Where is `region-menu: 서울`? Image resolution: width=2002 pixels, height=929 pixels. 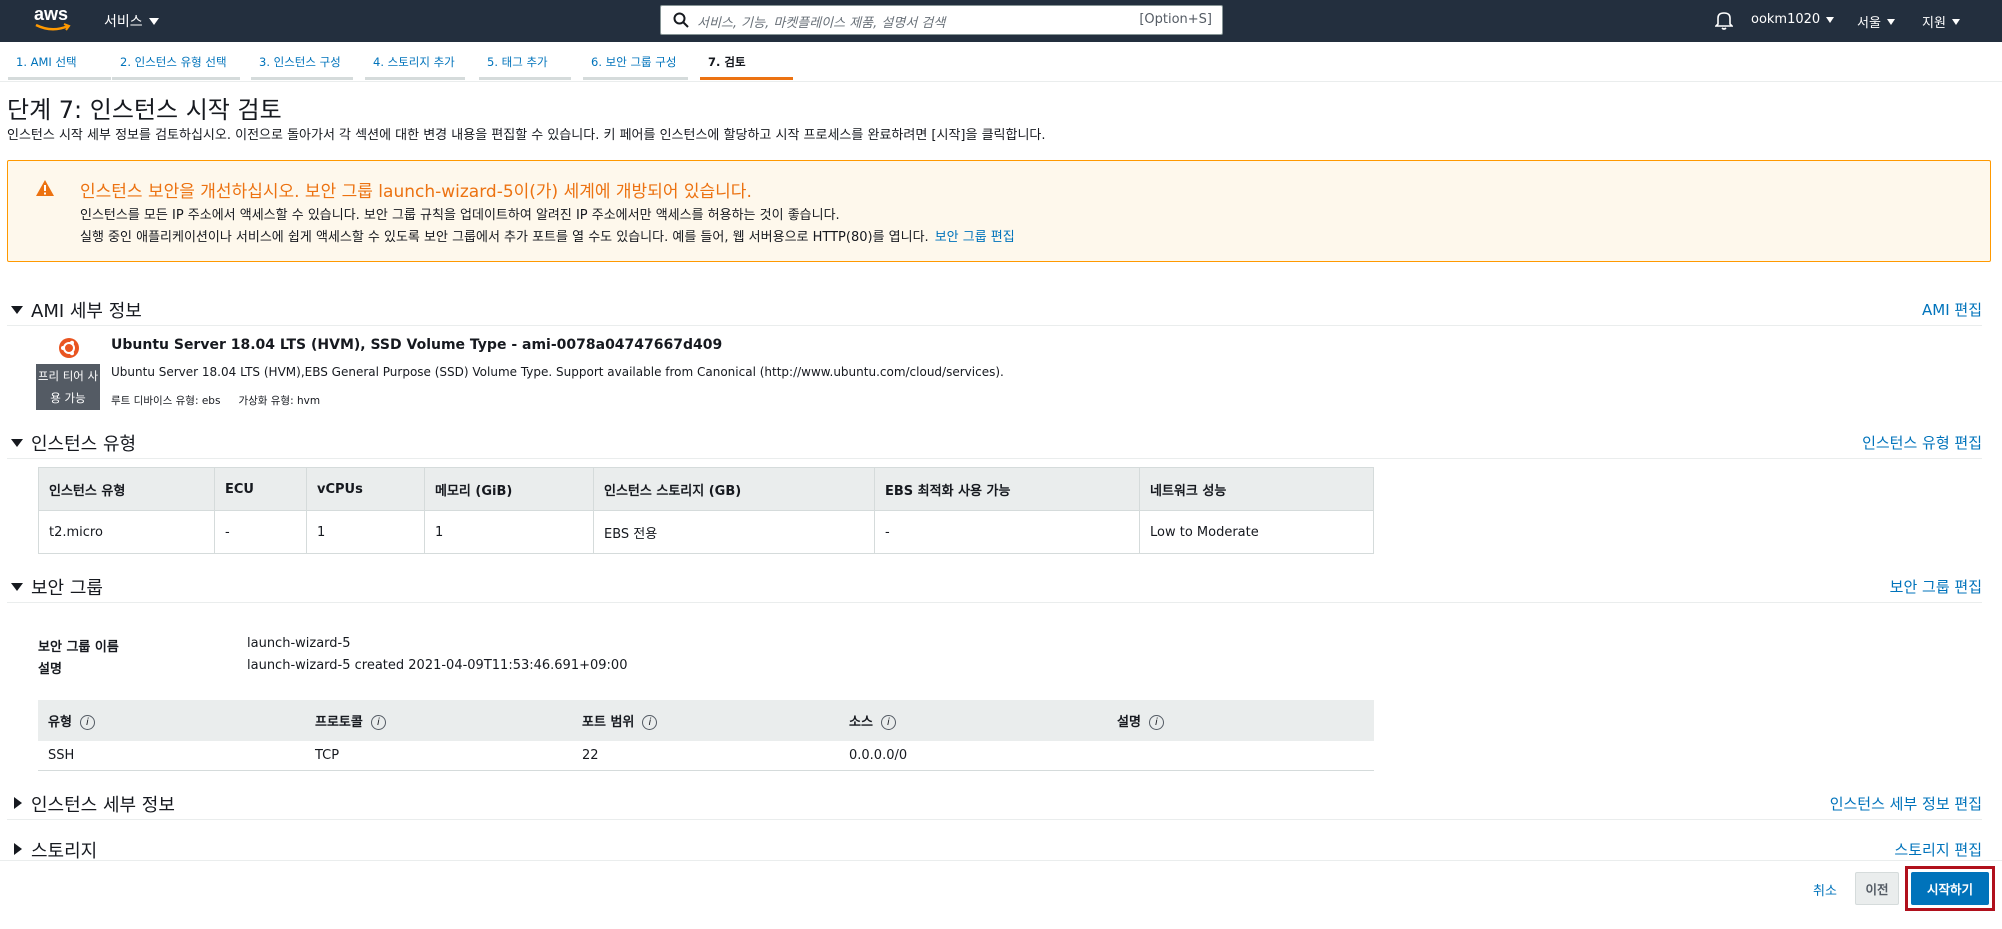
region-menu: 서울 is located at coordinates (1876, 21).